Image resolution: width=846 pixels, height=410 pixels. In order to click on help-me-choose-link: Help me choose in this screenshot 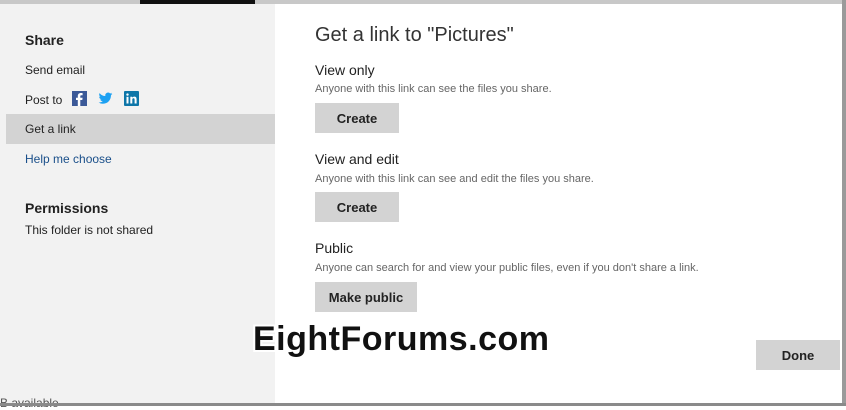, I will do `click(68, 159)`.